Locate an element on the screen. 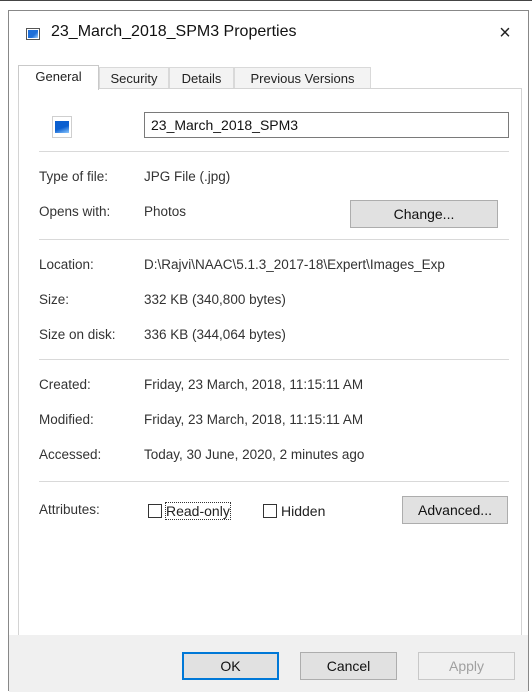  ok-button: OK is located at coordinates (230, 666).